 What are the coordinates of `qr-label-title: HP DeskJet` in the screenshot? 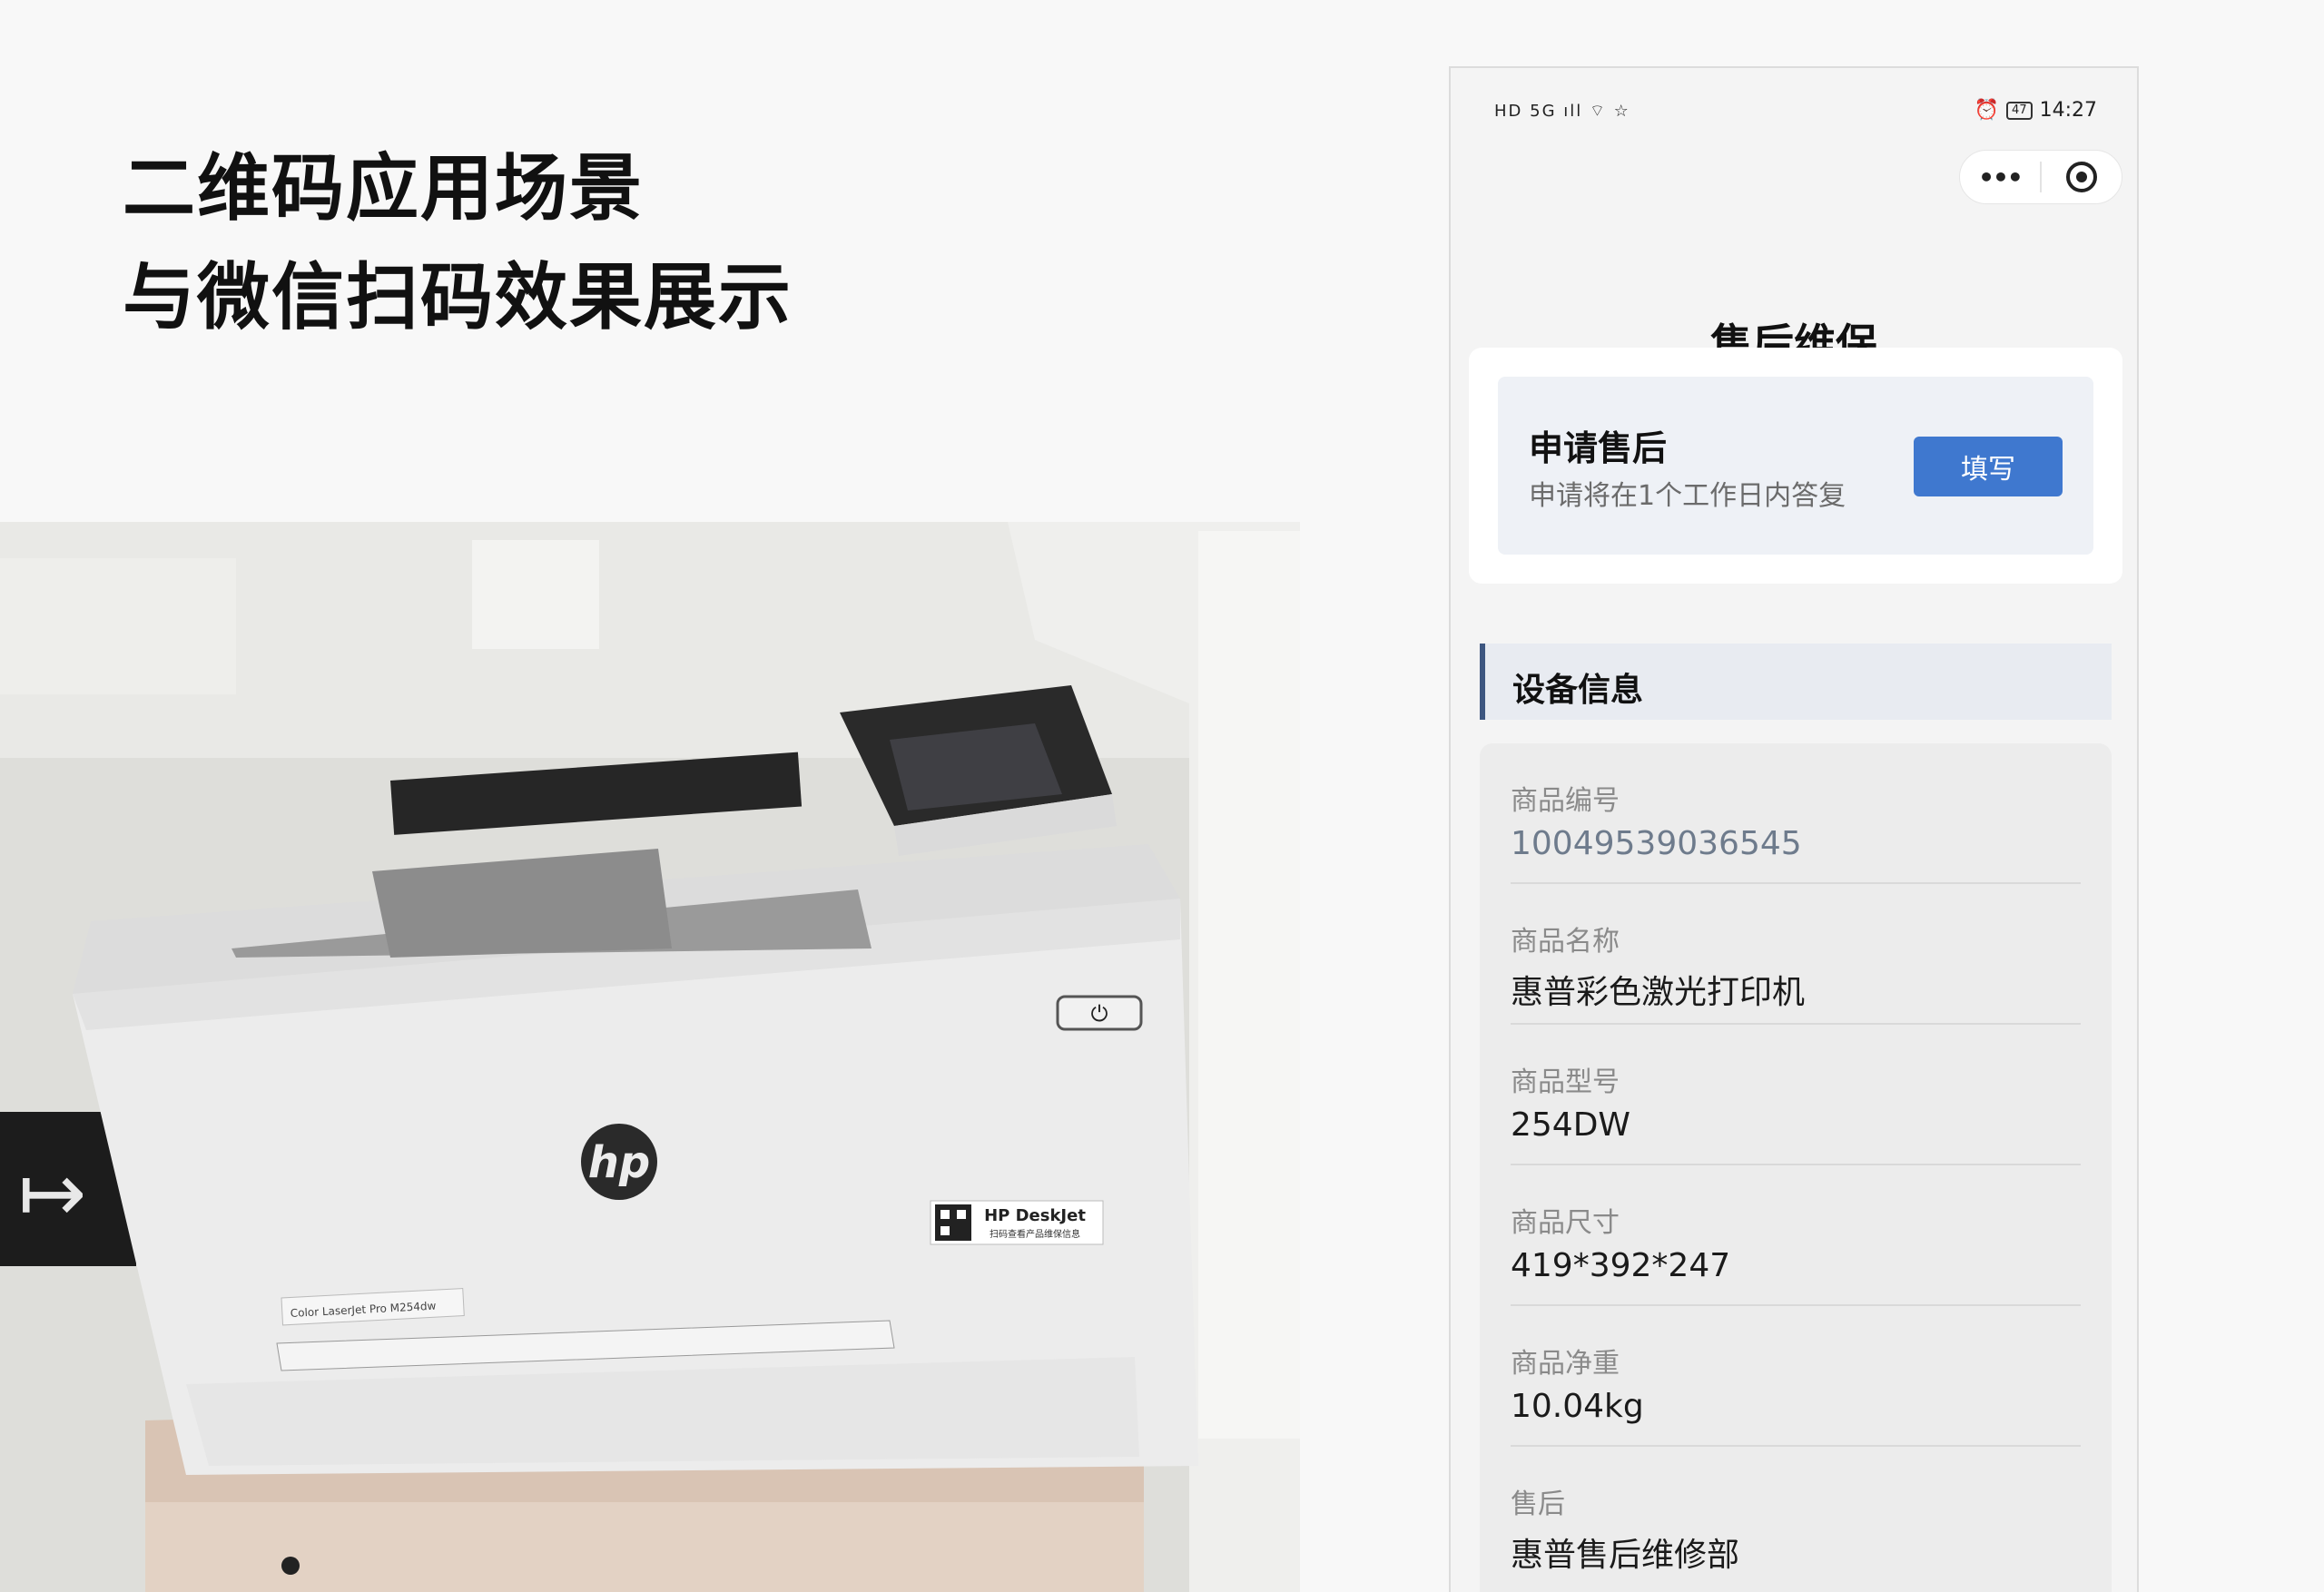 It's located at (1035, 1215).